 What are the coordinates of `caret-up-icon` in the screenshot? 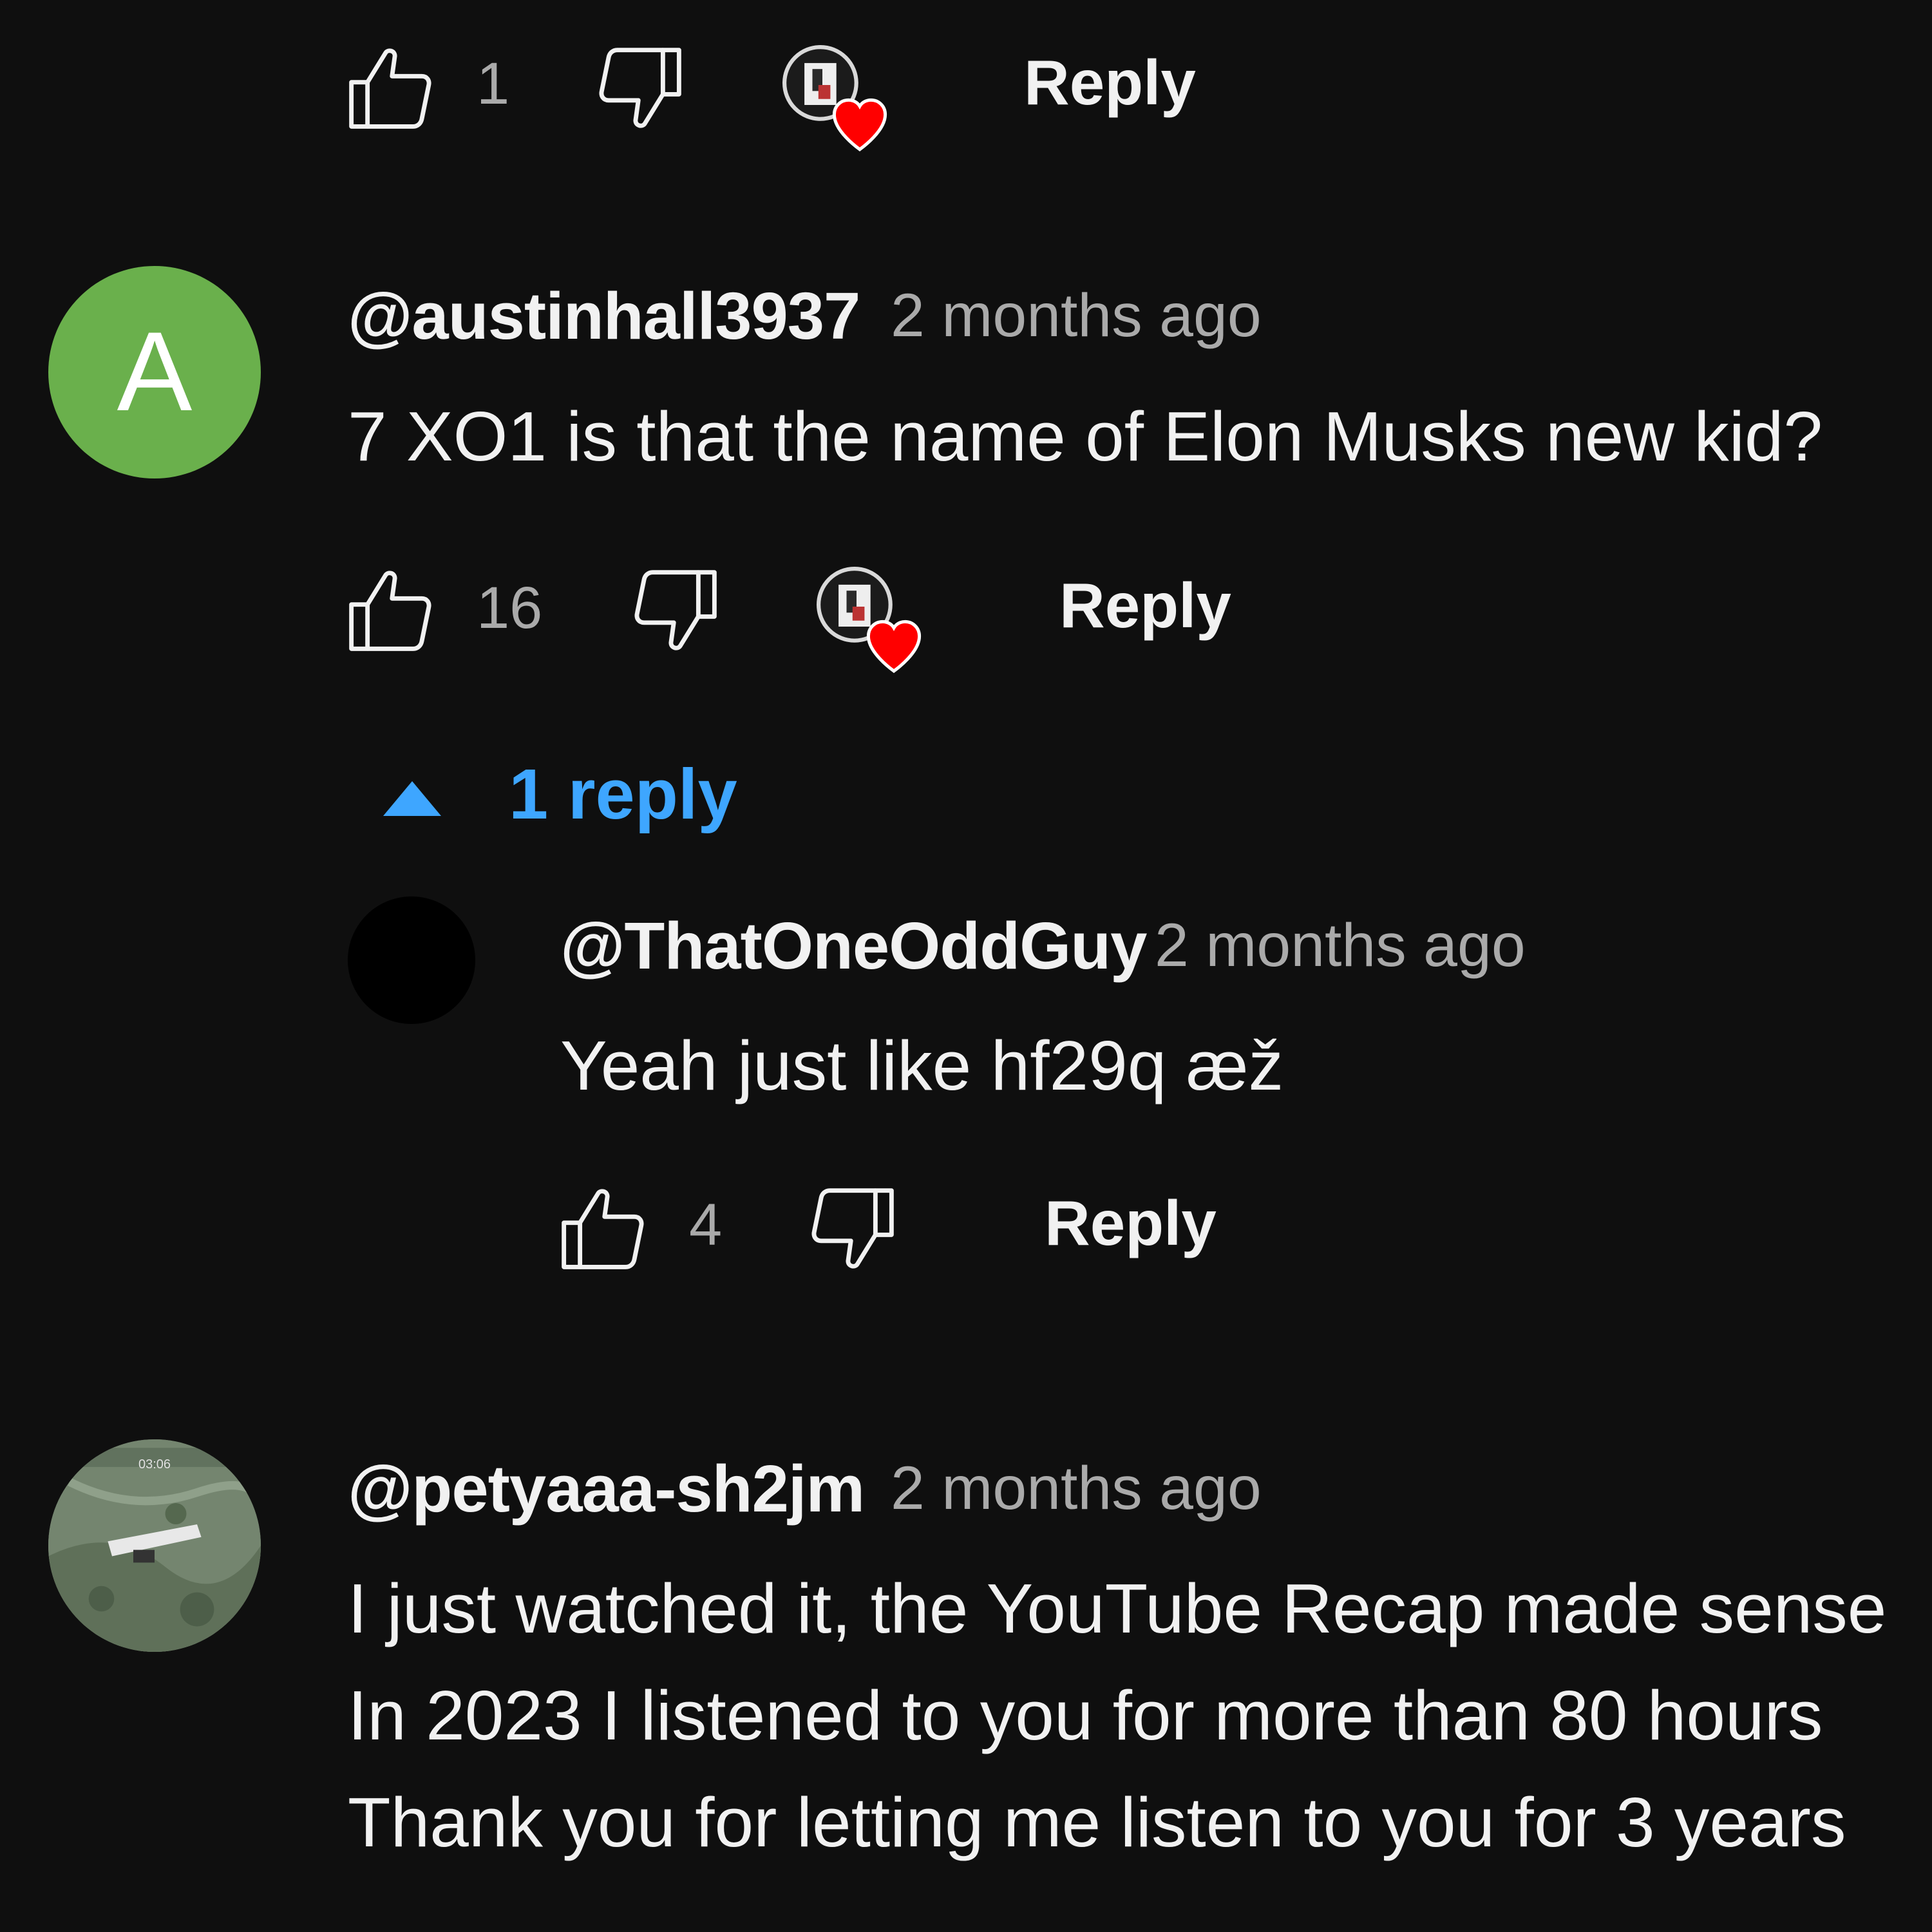 It's located at (412, 798).